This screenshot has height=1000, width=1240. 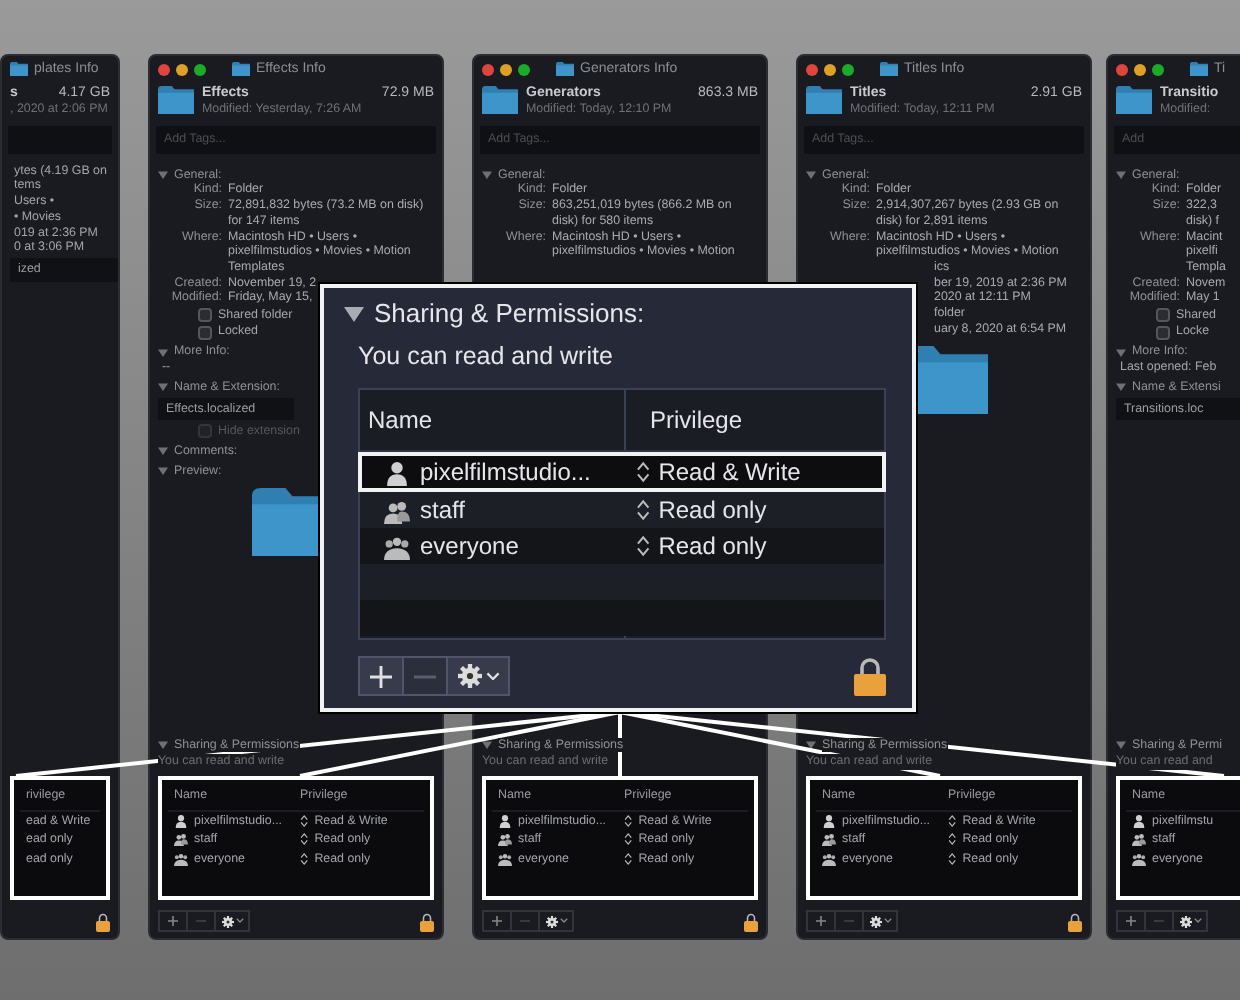 What do you see at coordinates (754, 420) in the screenshot?
I see `column-header: Privilege` at bounding box center [754, 420].